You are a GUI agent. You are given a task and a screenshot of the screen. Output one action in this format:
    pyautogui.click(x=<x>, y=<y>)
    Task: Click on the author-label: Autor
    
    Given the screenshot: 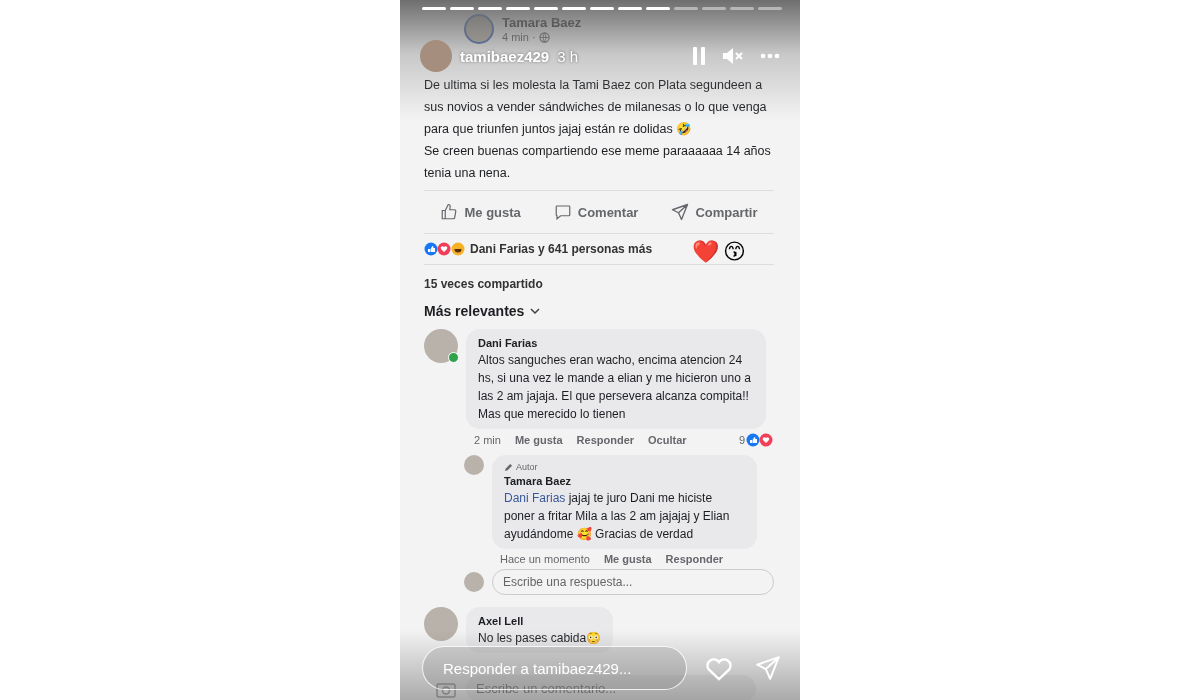 What is the action you would take?
    pyautogui.click(x=527, y=467)
    